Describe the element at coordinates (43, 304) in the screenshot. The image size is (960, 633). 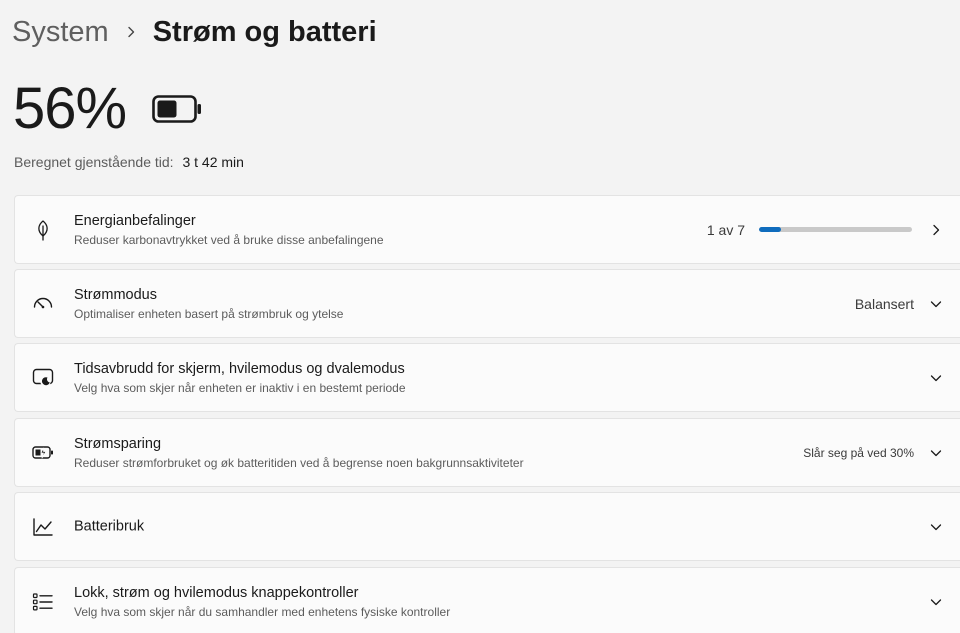
I see `gauge-icon` at that location.